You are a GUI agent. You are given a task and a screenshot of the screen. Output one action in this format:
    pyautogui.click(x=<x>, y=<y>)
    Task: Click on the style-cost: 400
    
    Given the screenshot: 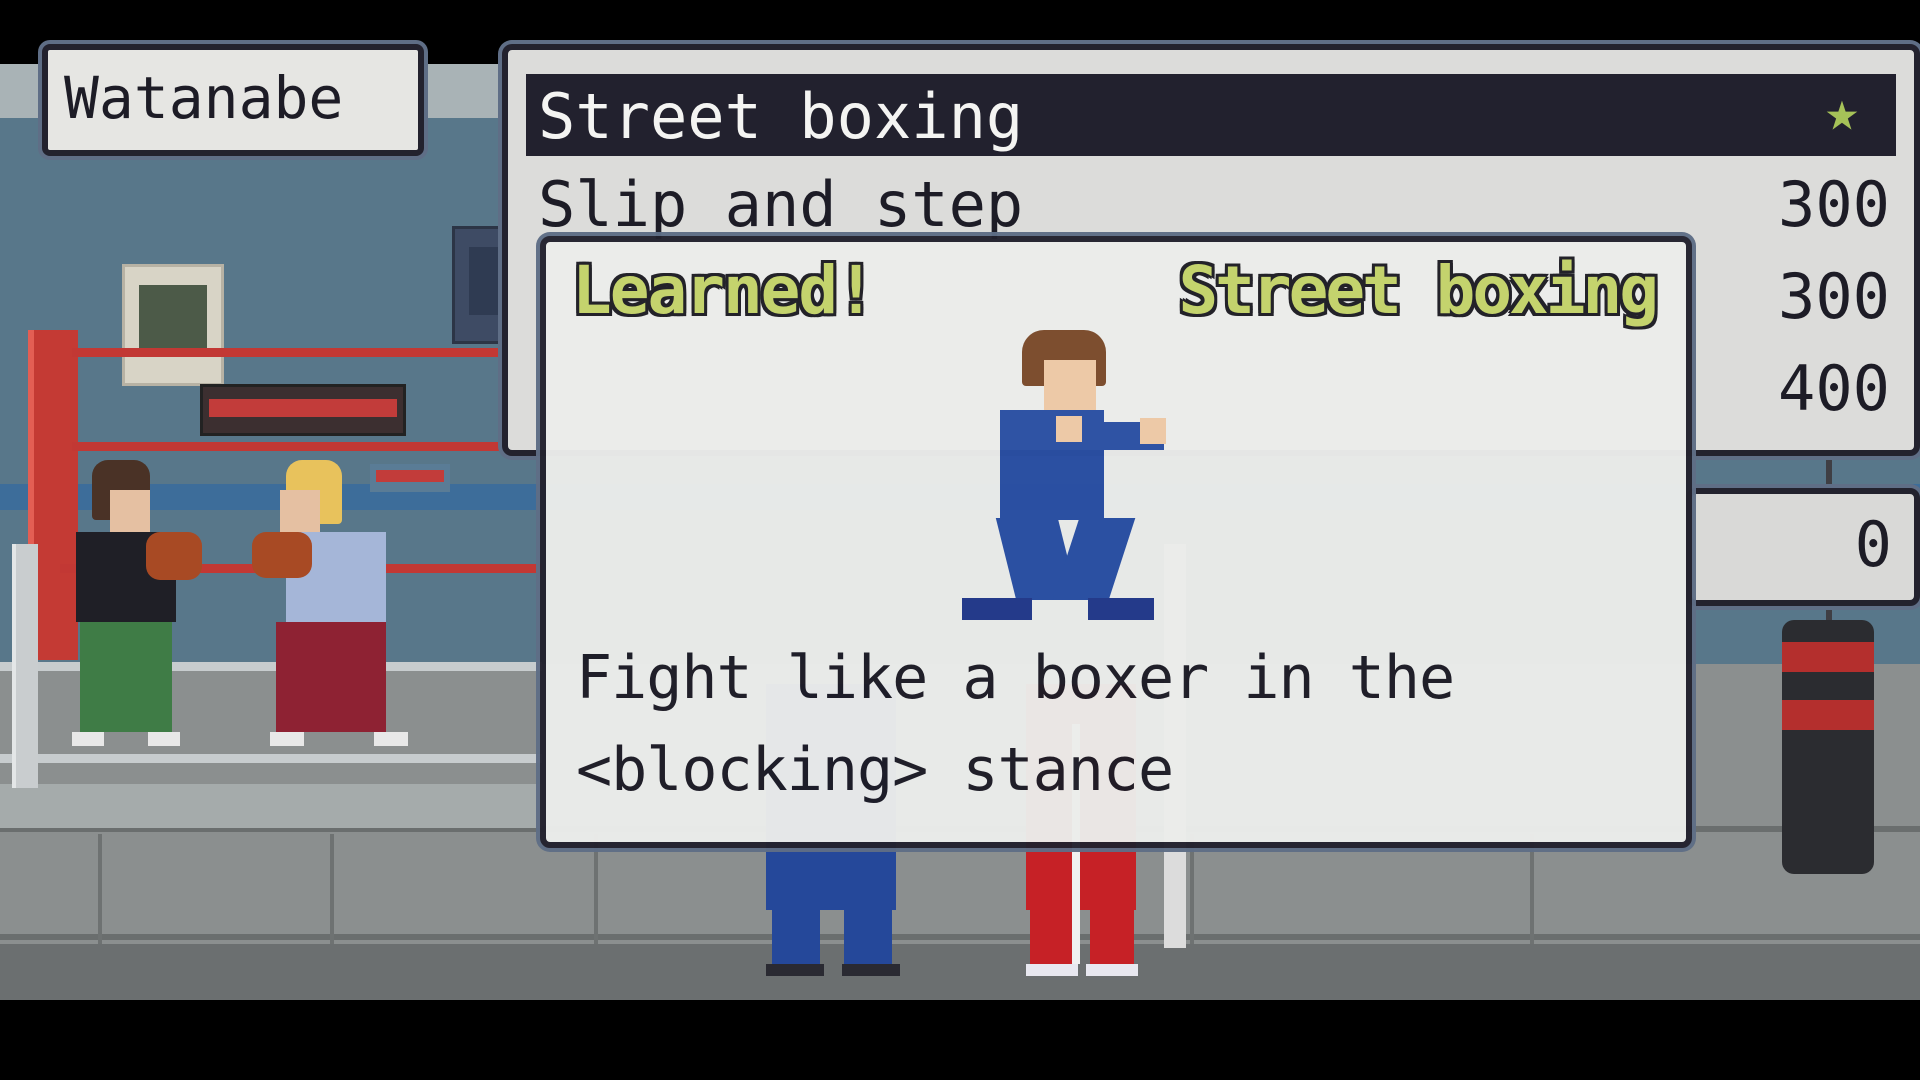 What is the action you would take?
    pyautogui.click(x=1834, y=388)
    